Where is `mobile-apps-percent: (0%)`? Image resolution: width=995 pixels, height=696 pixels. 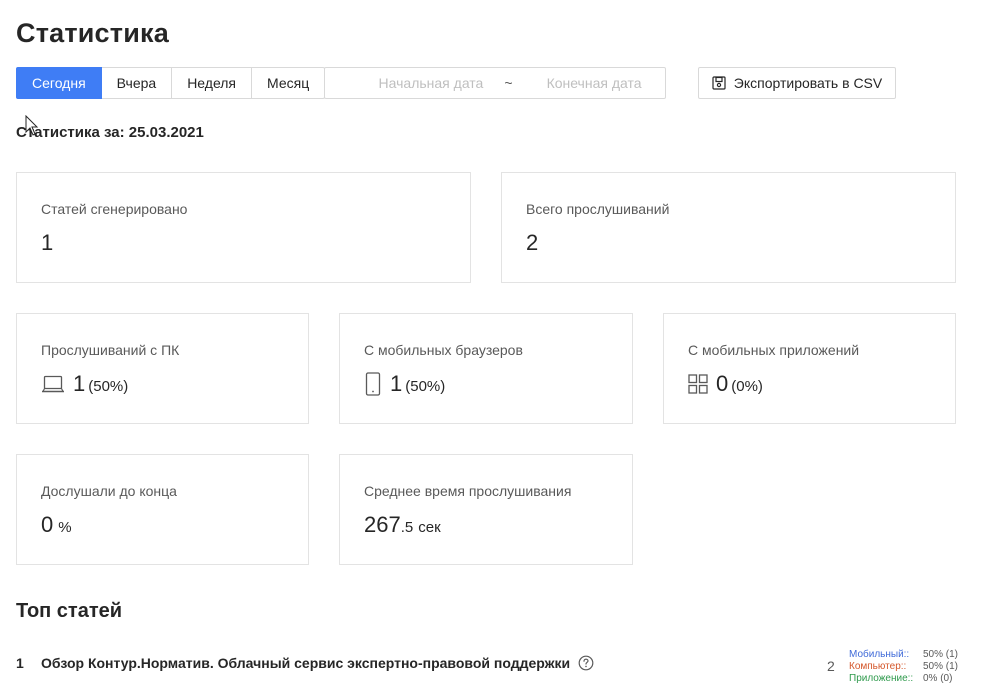 mobile-apps-percent: (0%) is located at coordinates (747, 386).